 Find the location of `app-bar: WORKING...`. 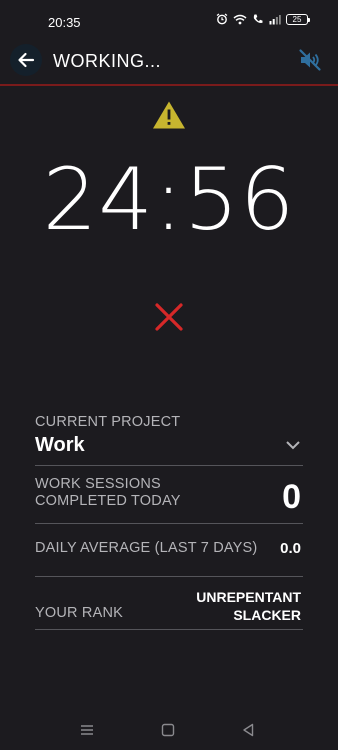

app-bar: WORKING... is located at coordinates (169, 63).